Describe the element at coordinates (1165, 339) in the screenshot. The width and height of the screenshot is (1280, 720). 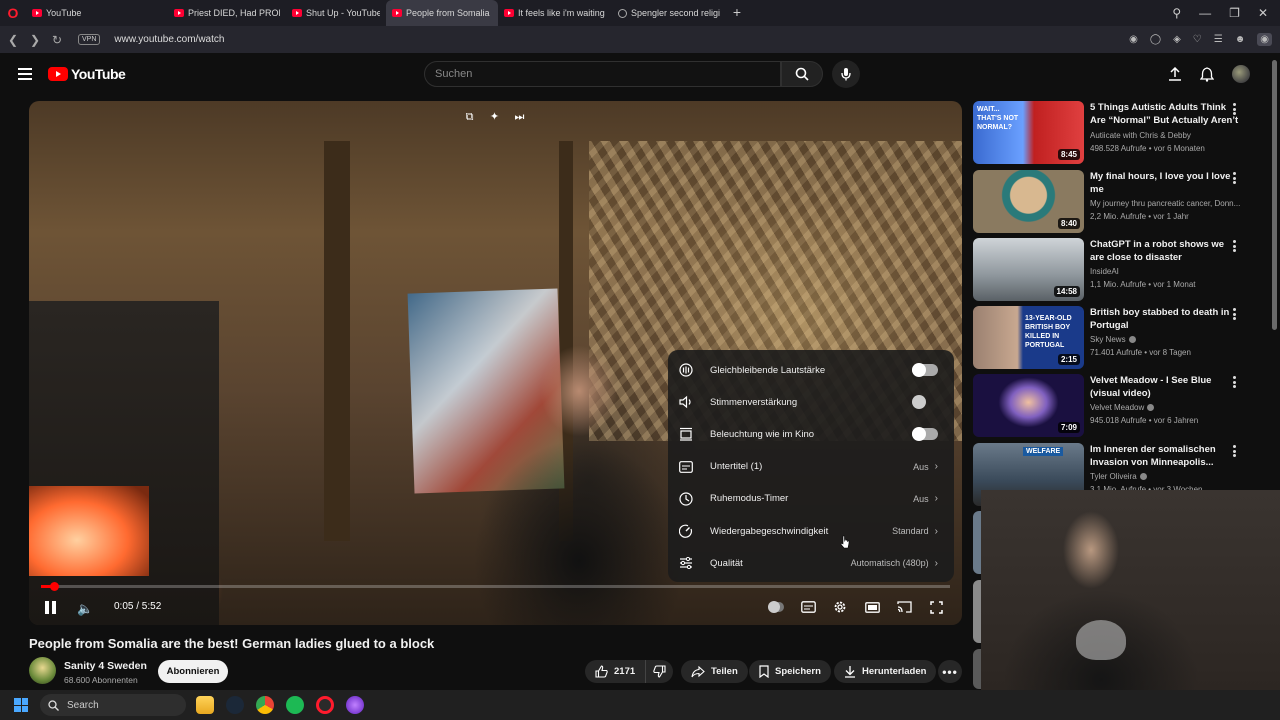
I see `channel-name: Sky News` at that location.